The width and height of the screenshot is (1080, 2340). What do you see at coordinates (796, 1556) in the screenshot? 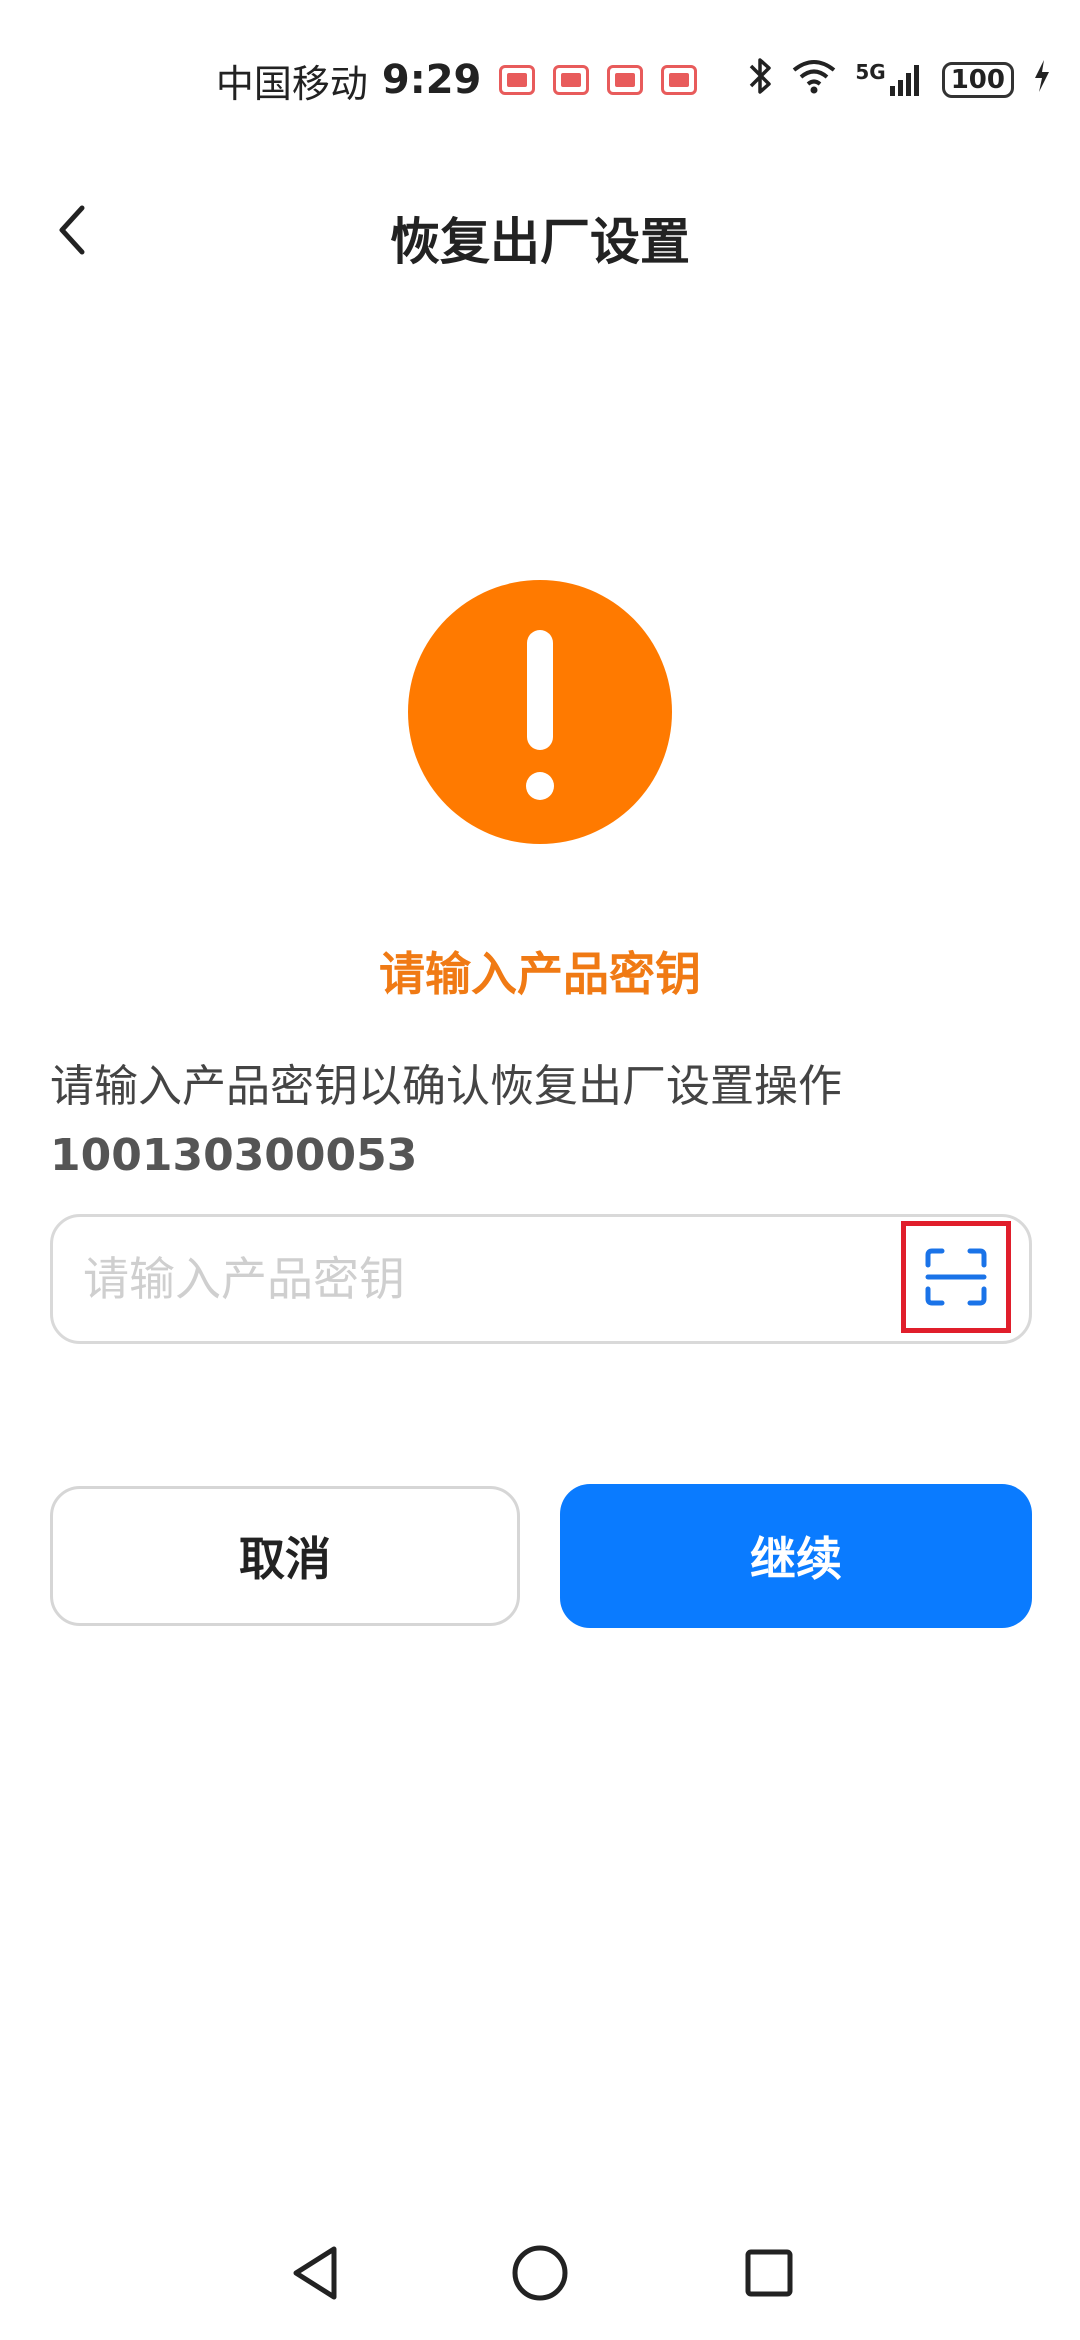
I see `continue-button: 继续` at bounding box center [796, 1556].